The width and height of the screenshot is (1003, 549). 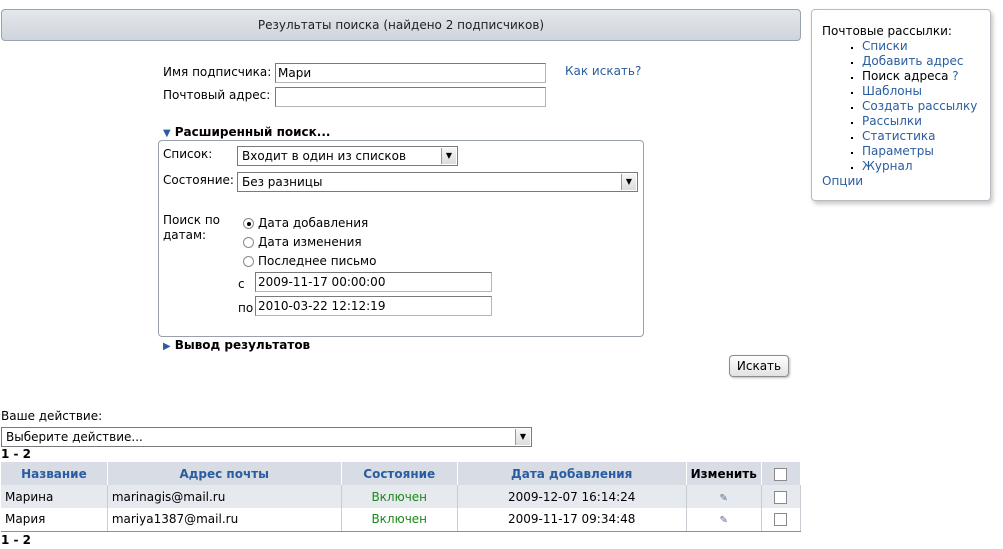 What do you see at coordinates (926, 76) in the screenshot?
I see `sidebar-item-search-address: Поиск адреса ?` at bounding box center [926, 76].